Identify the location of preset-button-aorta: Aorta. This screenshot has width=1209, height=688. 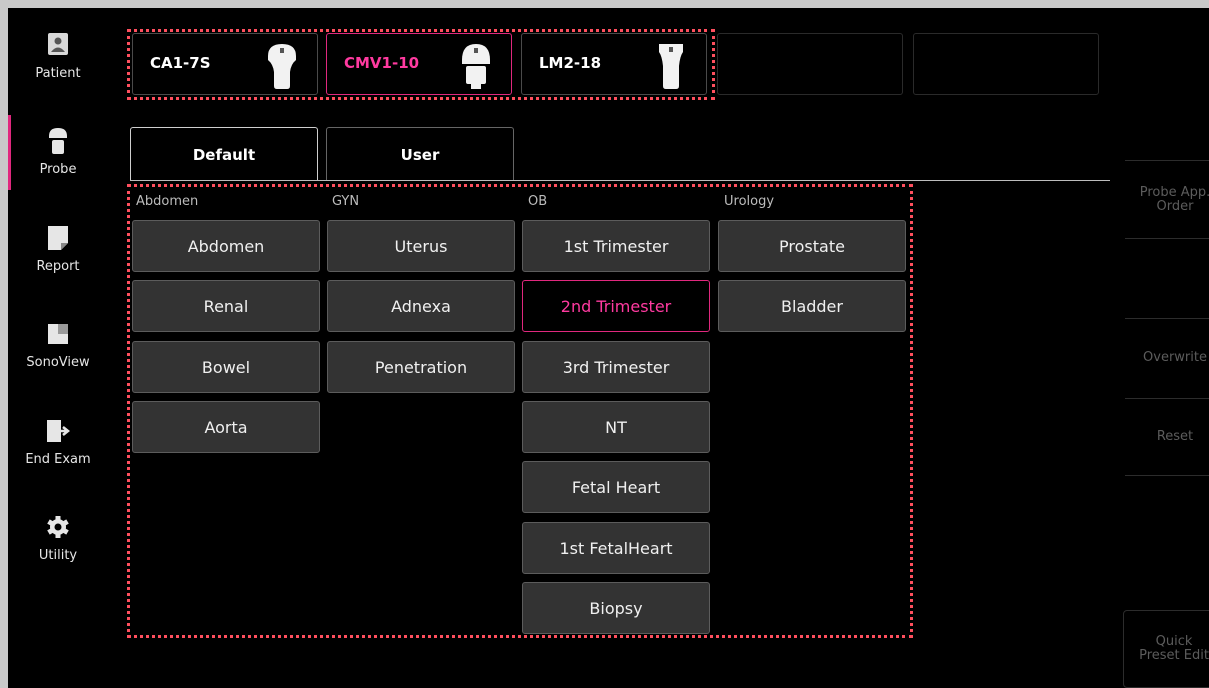
(226, 427).